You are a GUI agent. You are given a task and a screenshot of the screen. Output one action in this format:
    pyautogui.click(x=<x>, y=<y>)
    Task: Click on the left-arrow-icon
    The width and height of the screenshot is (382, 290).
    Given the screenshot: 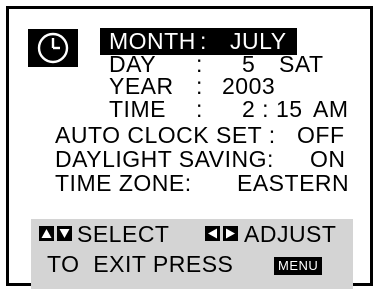 What is the action you would take?
    pyautogui.click(x=212, y=233)
    